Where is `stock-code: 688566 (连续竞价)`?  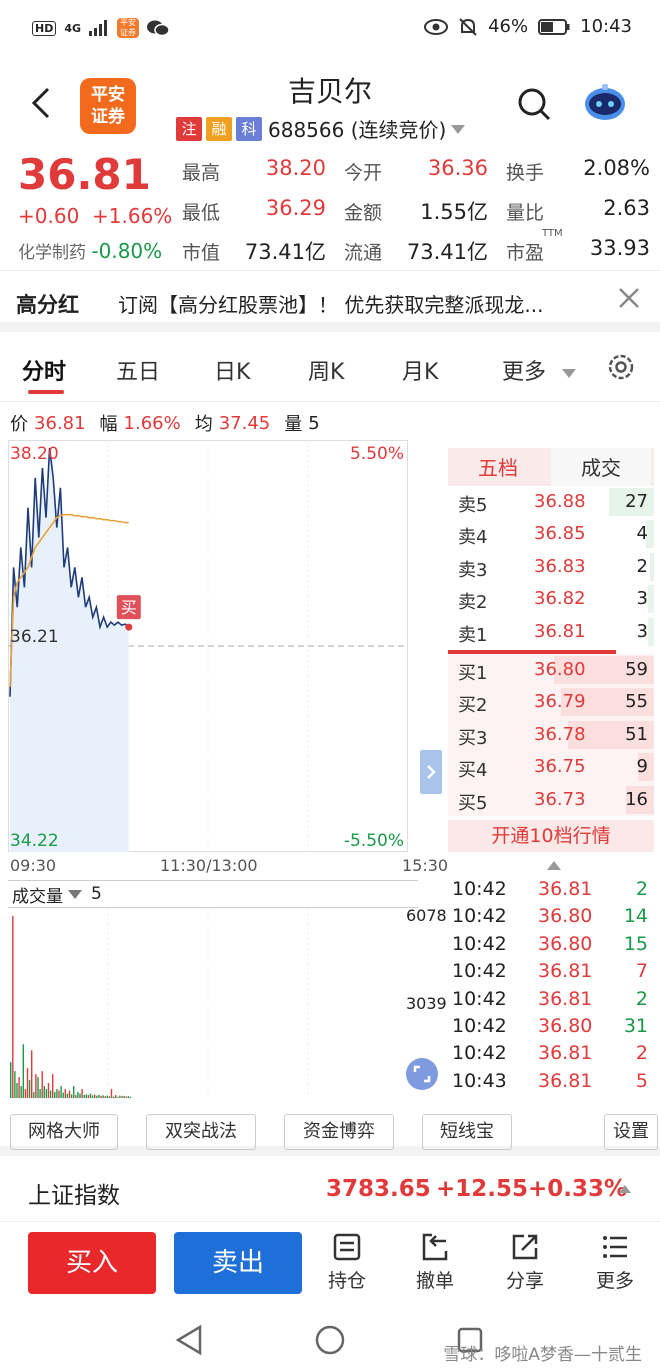
stock-code: 688566 (连续竞价) is located at coordinates (357, 130).